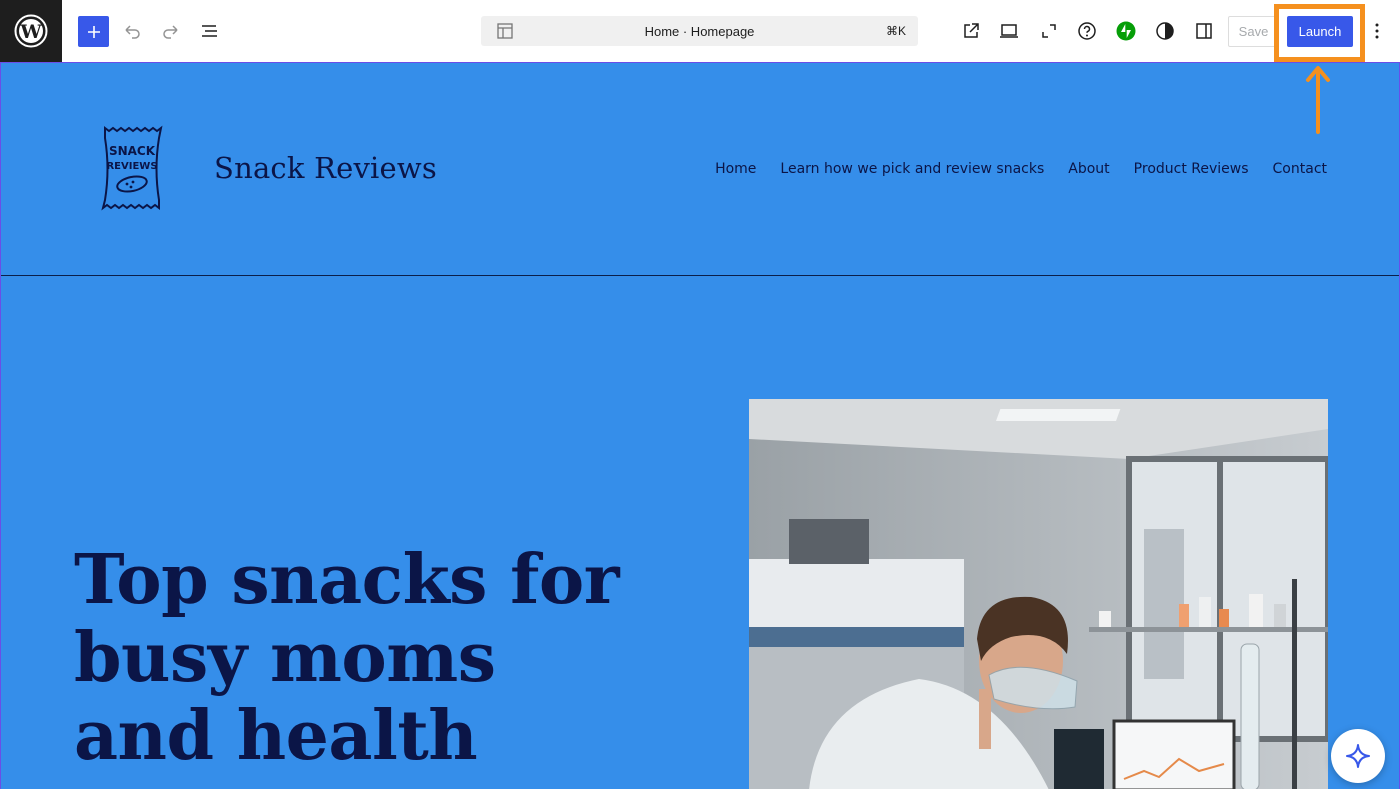 Image resolution: width=1400 pixels, height=789 pixels. I want to click on view-site-button, so click(971, 31).